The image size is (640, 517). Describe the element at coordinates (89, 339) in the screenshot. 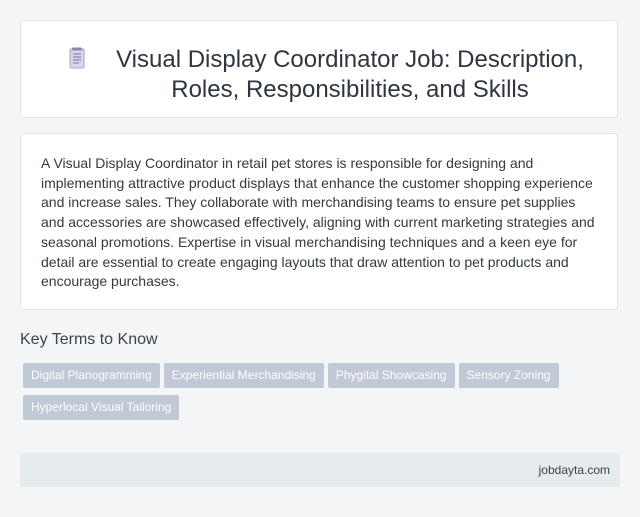

I see `key-terms-heading: Key Terms to Know` at that location.